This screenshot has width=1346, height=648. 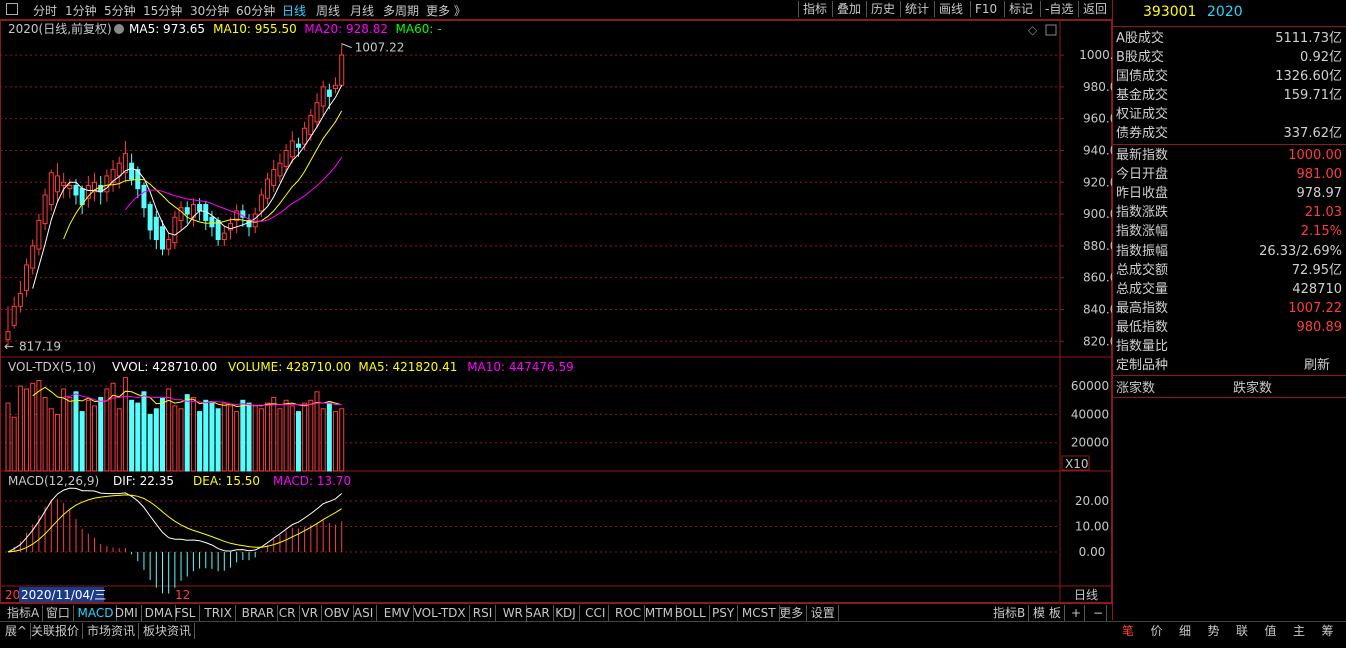 What do you see at coordinates (127, 613) in the screenshot?
I see `tab-3: DMI` at bounding box center [127, 613].